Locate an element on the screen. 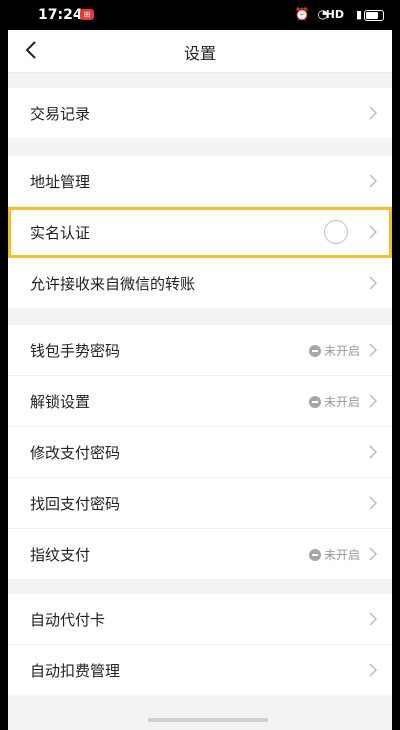  group-transactions: 交易记录 is located at coordinates (200, 113).